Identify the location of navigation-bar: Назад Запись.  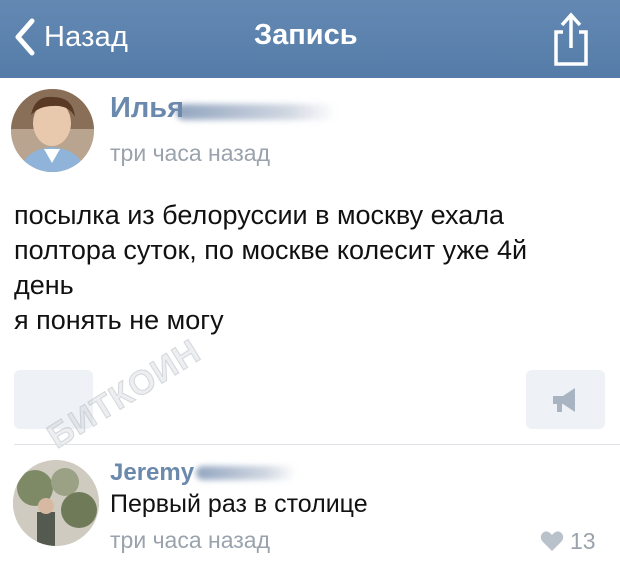
(310, 39).